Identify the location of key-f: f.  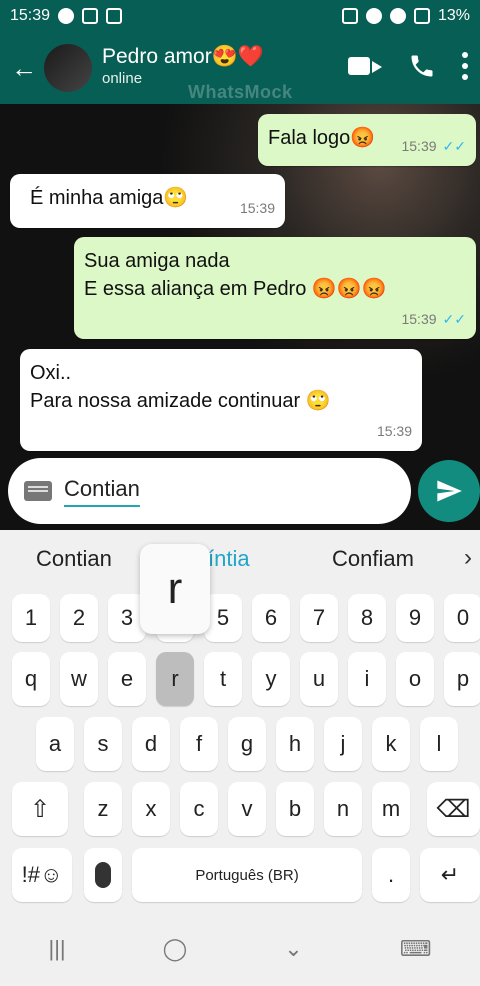
(199, 744).